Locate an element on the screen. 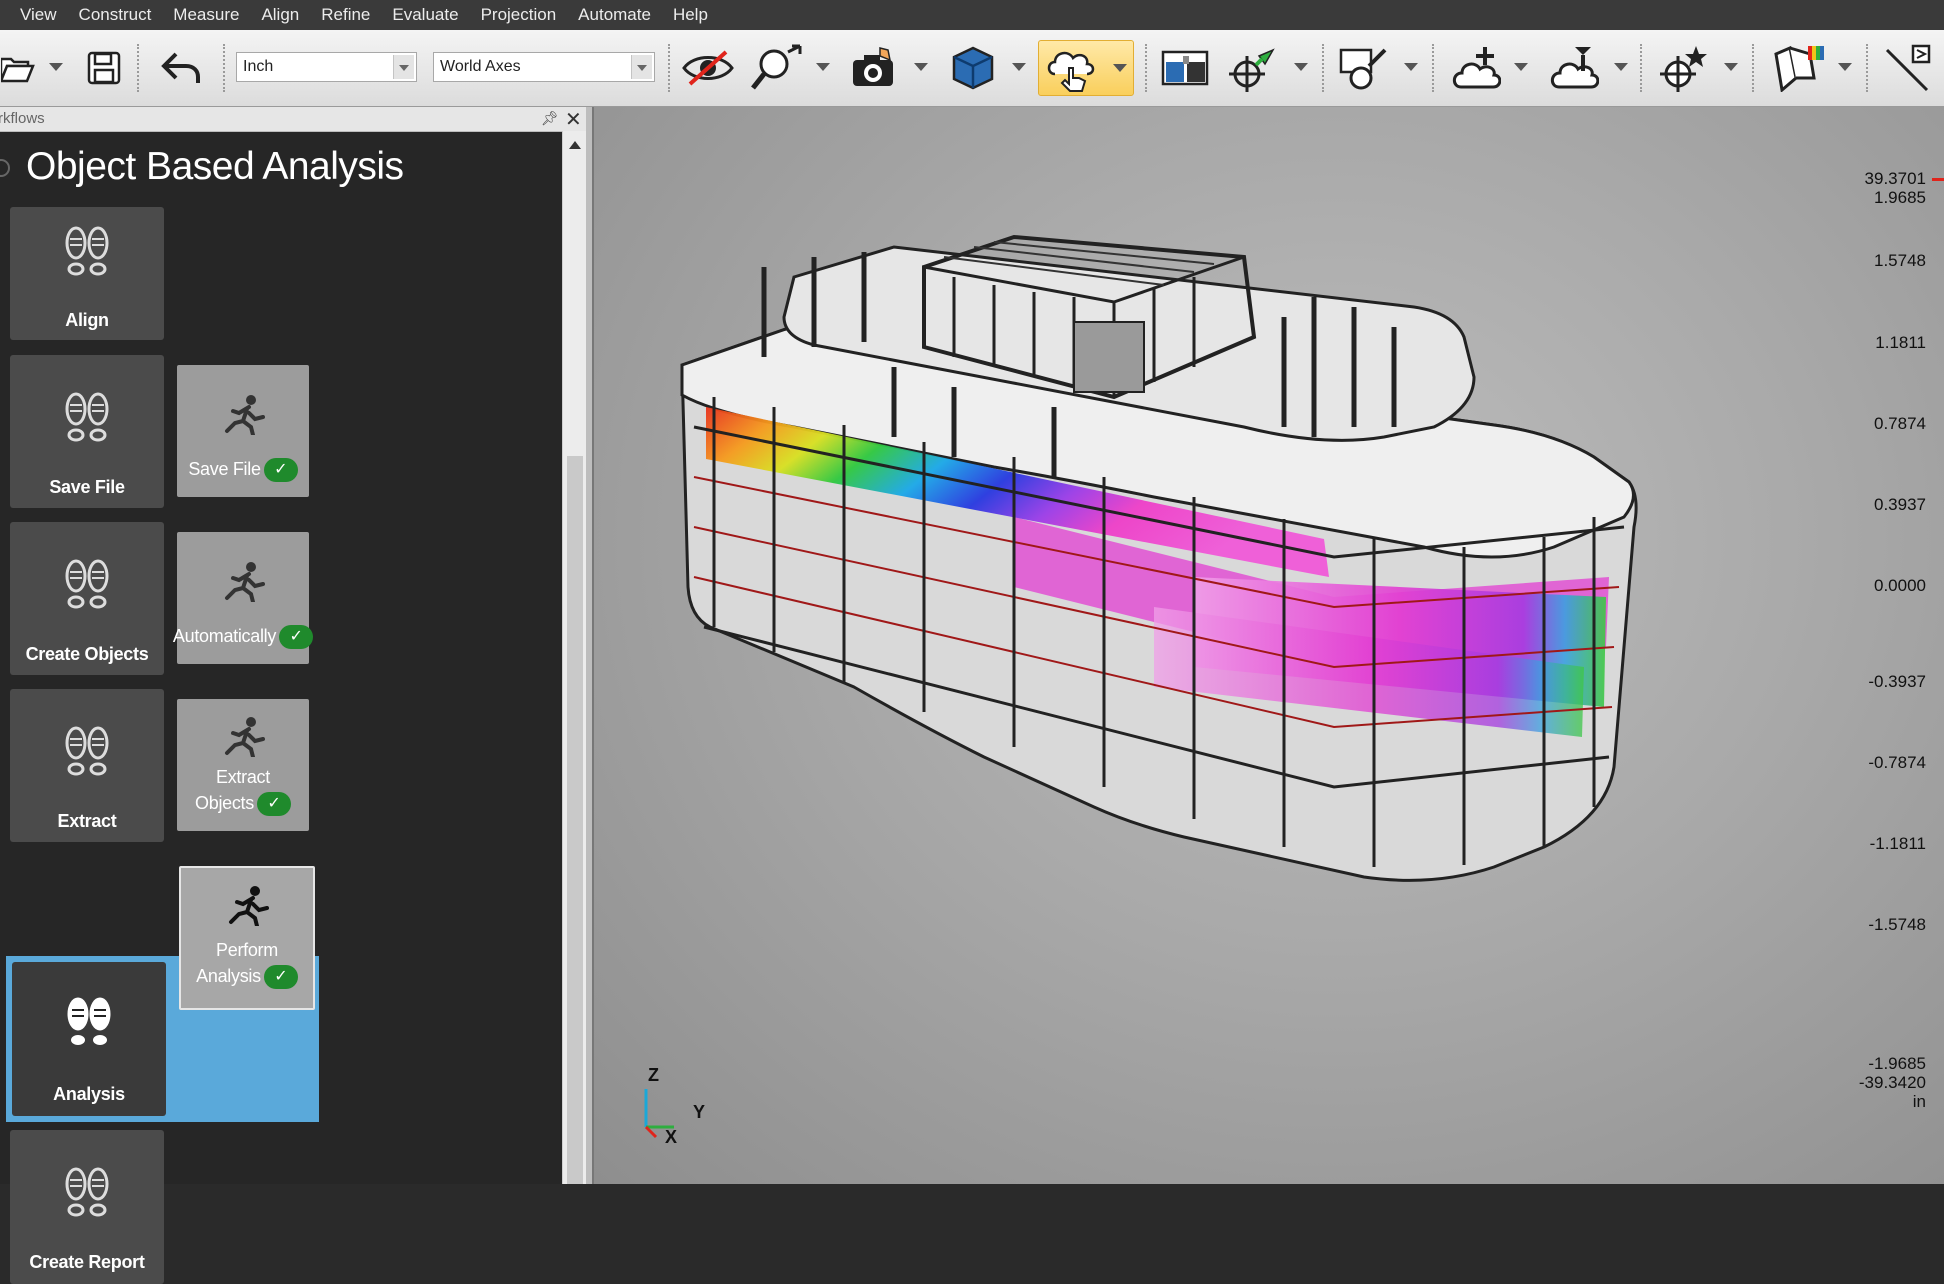 The width and height of the screenshot is (1944, 1284). task-perform-analysis: Perform Analysis ✓ is located at coordinates (247, 938).